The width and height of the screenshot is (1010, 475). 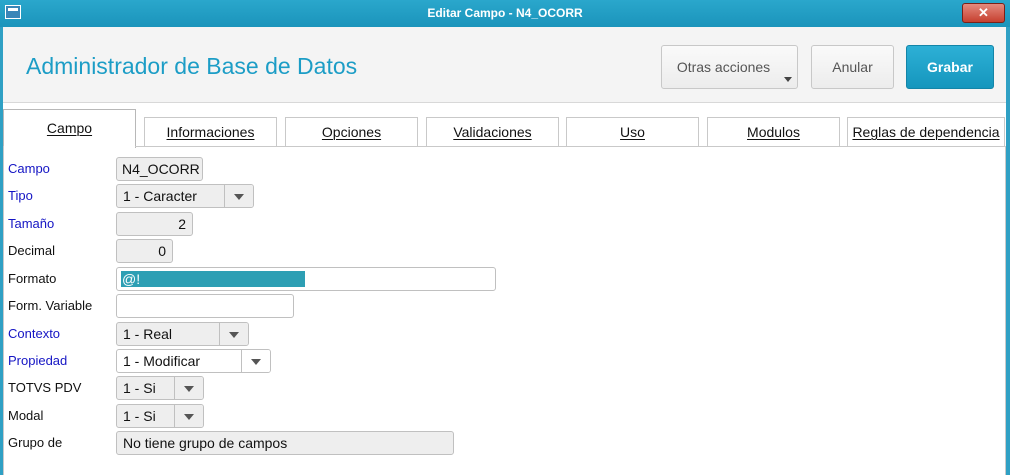 What do you see at coordinates (192, 66) in the screenshot?
I see `page-title: Administrador de Base de Datos` at bounding box center [192, 66].